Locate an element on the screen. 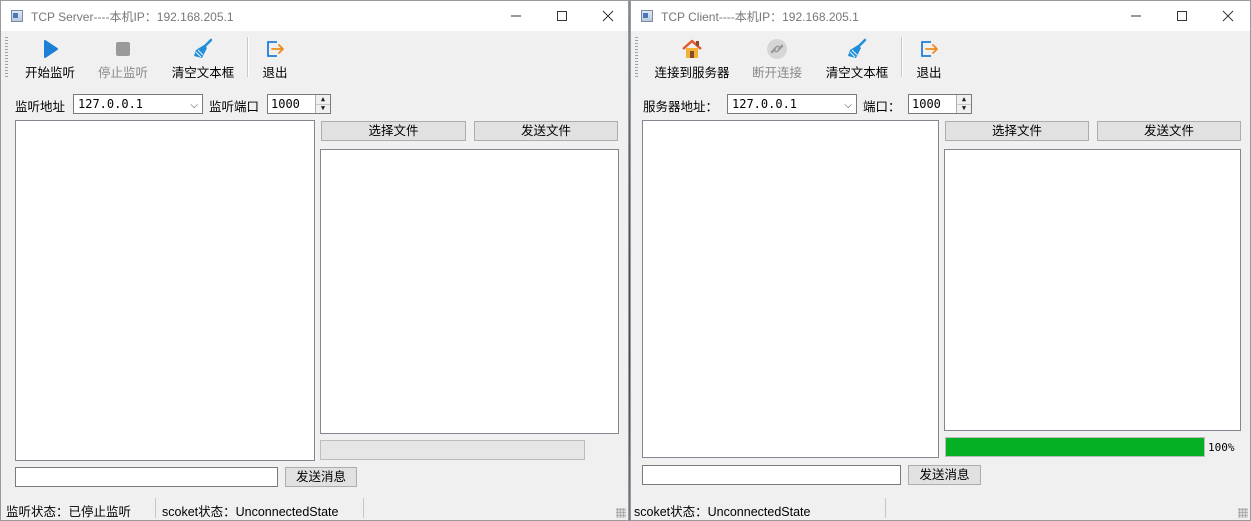 Image resolution: width=1251 pixels, height=521 pixels. client-send-file-button: 发送文件 is located at coordinates (1169, 131).